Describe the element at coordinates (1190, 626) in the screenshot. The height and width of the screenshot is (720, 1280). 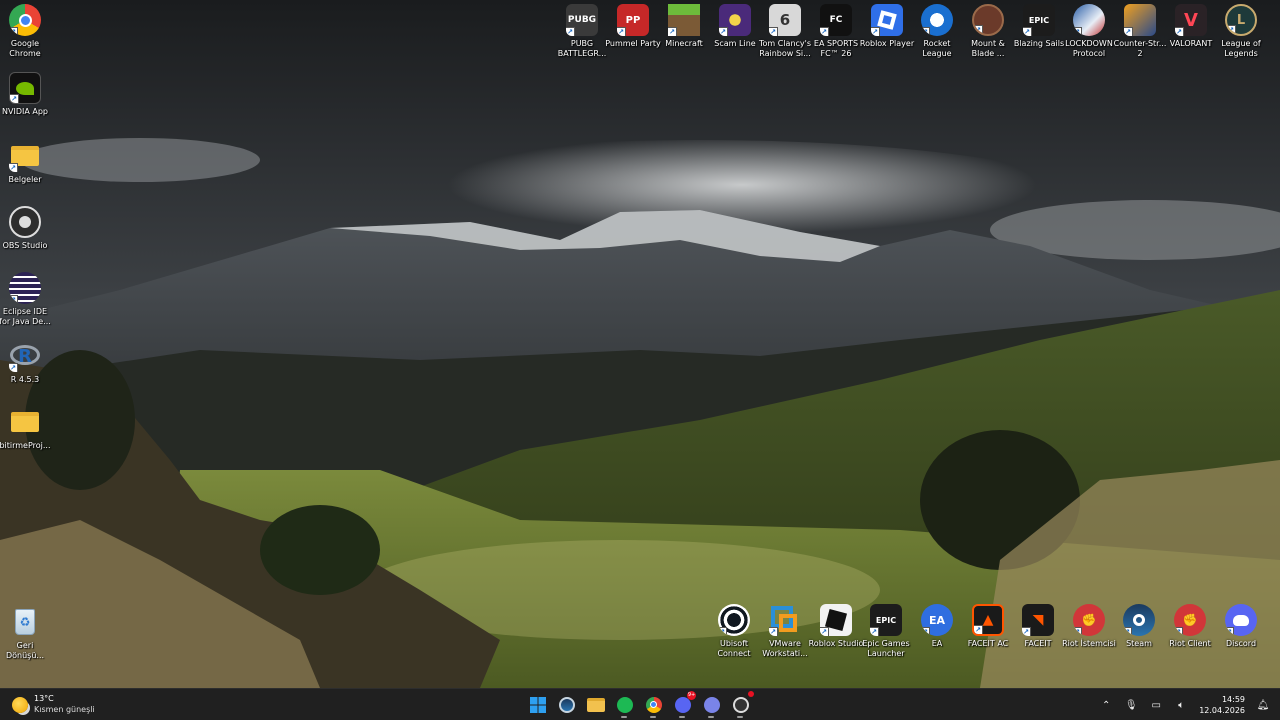
I see `desktop-icon-riot-client: ✊ ↗ Riot Client` at that location.